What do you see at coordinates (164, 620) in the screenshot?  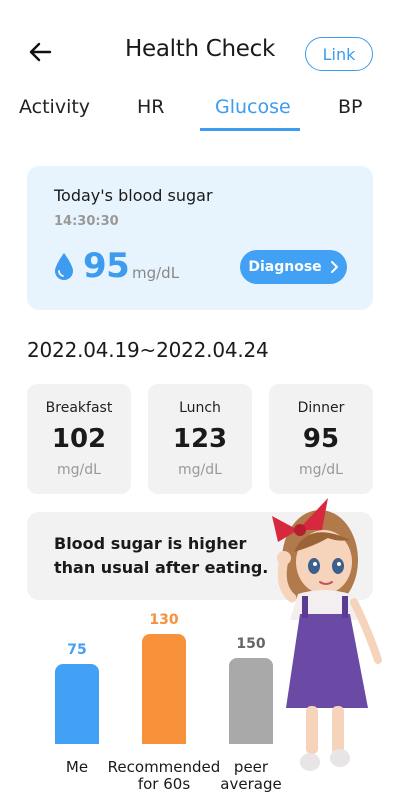 I see `comparison-bar-value: 130` at bounding box center [164, 620].